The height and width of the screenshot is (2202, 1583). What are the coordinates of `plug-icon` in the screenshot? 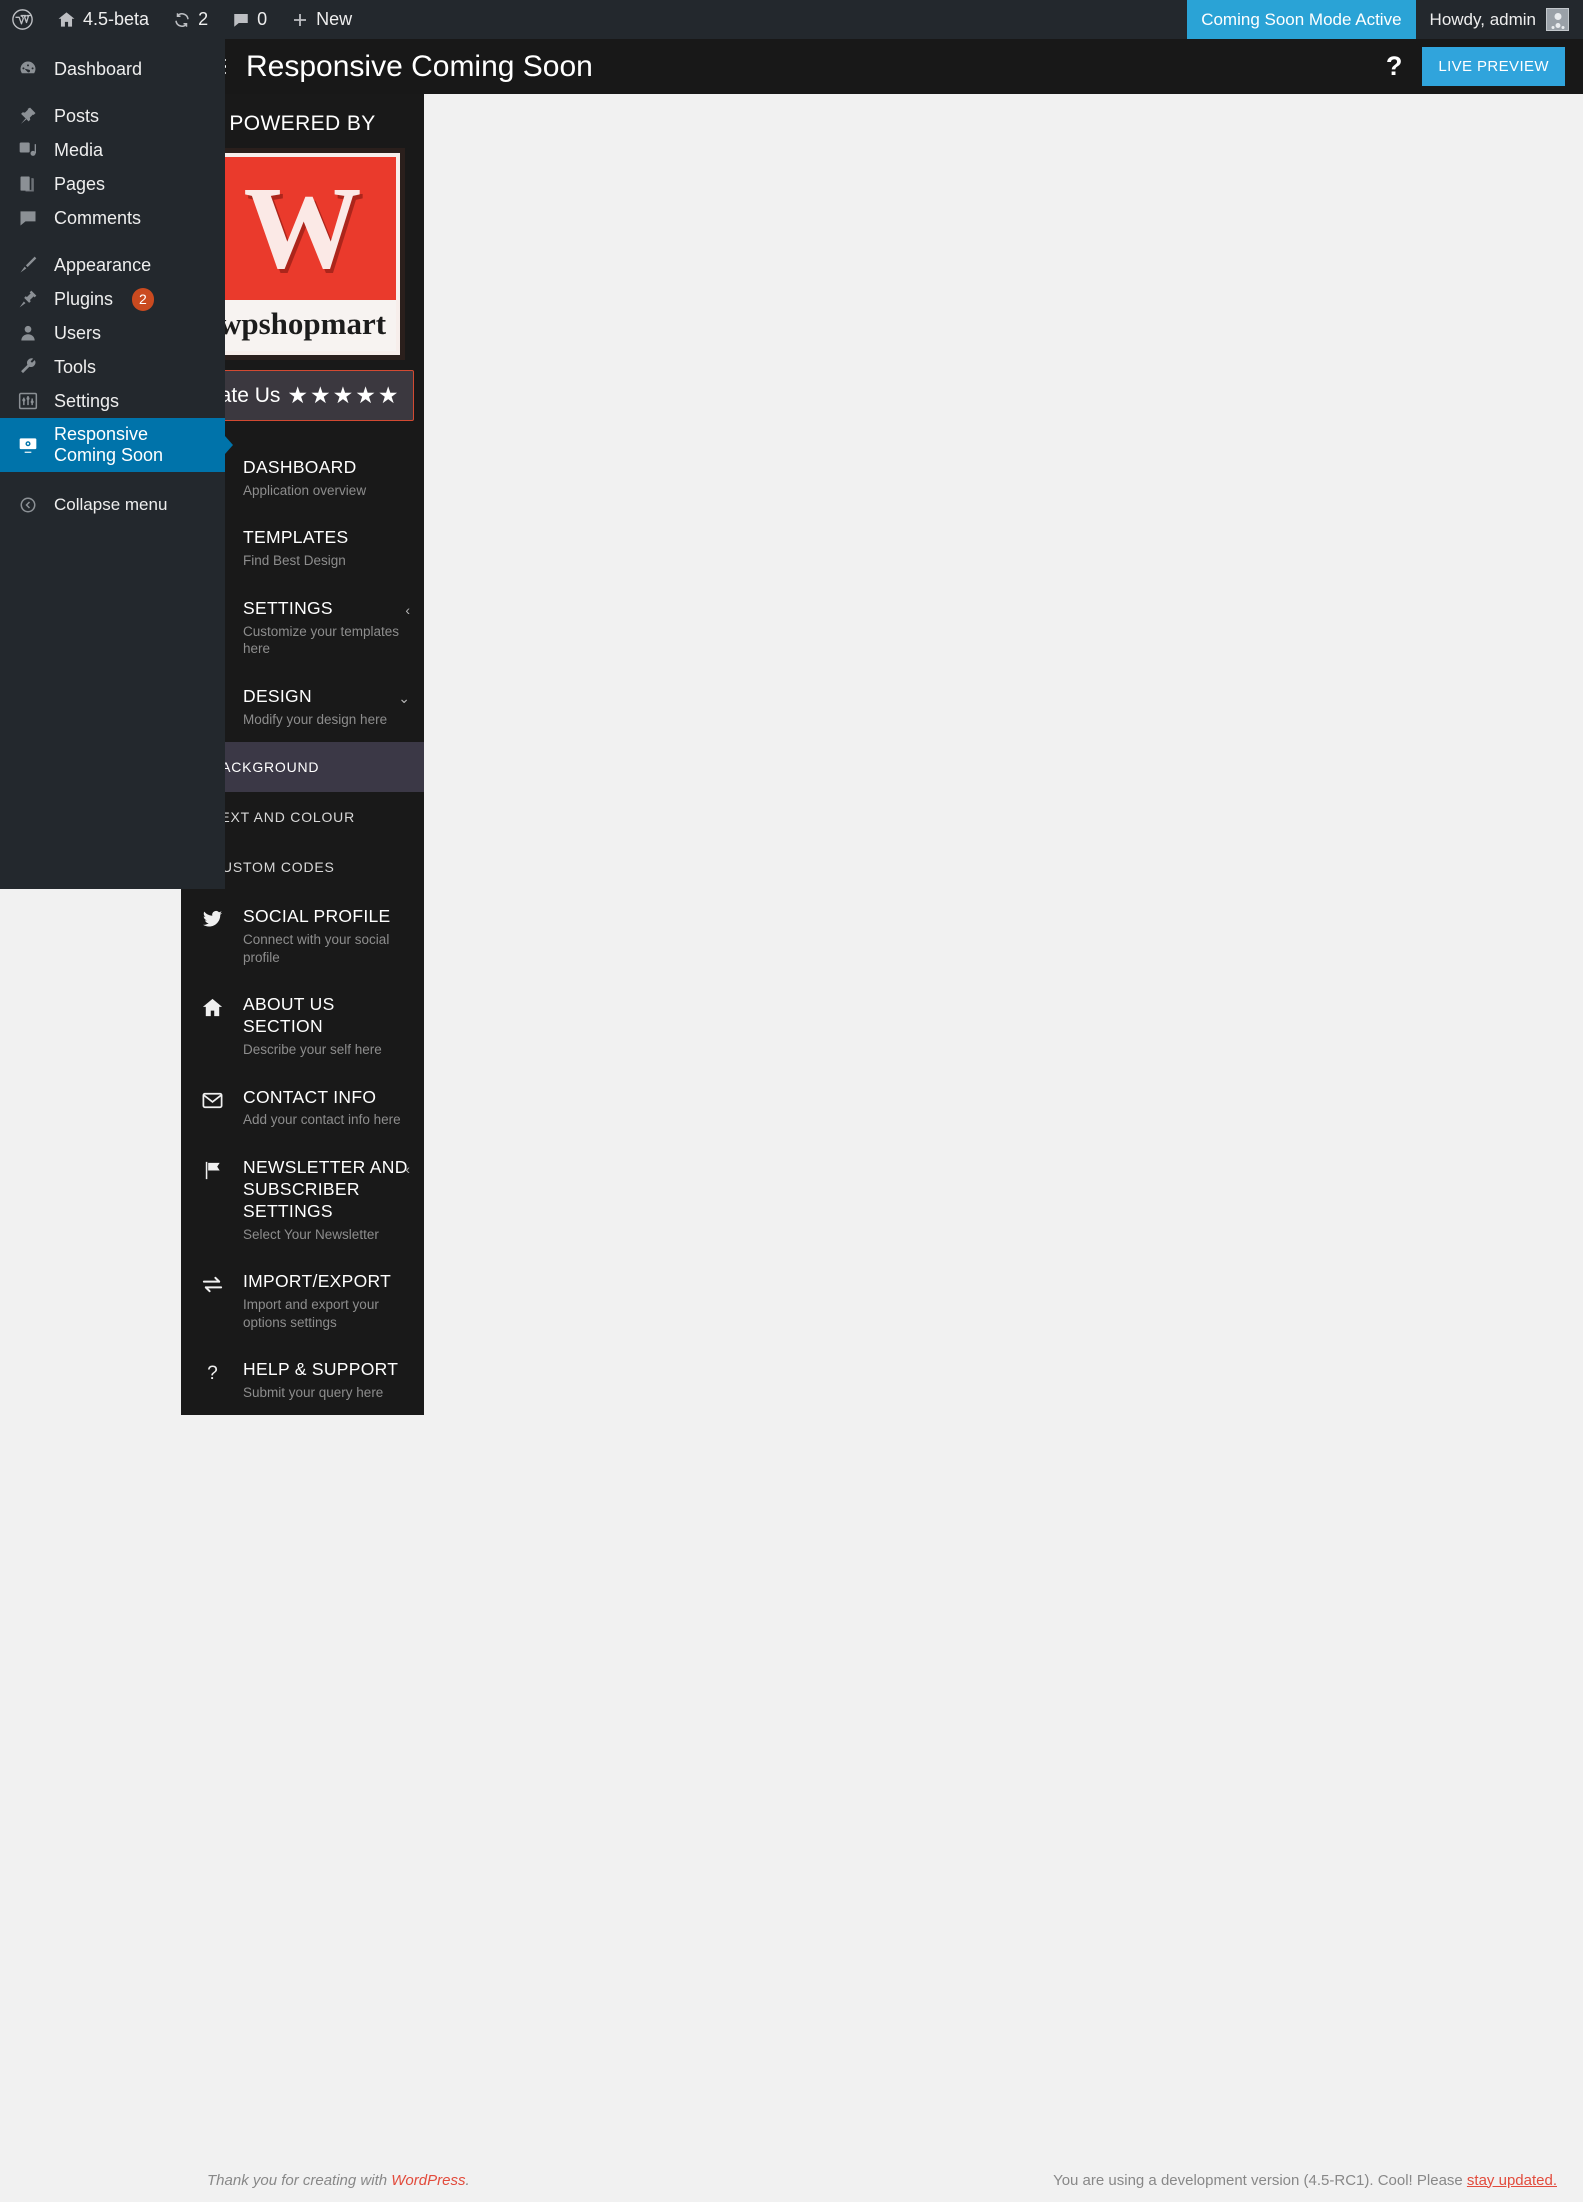 It's located at (28, 299).